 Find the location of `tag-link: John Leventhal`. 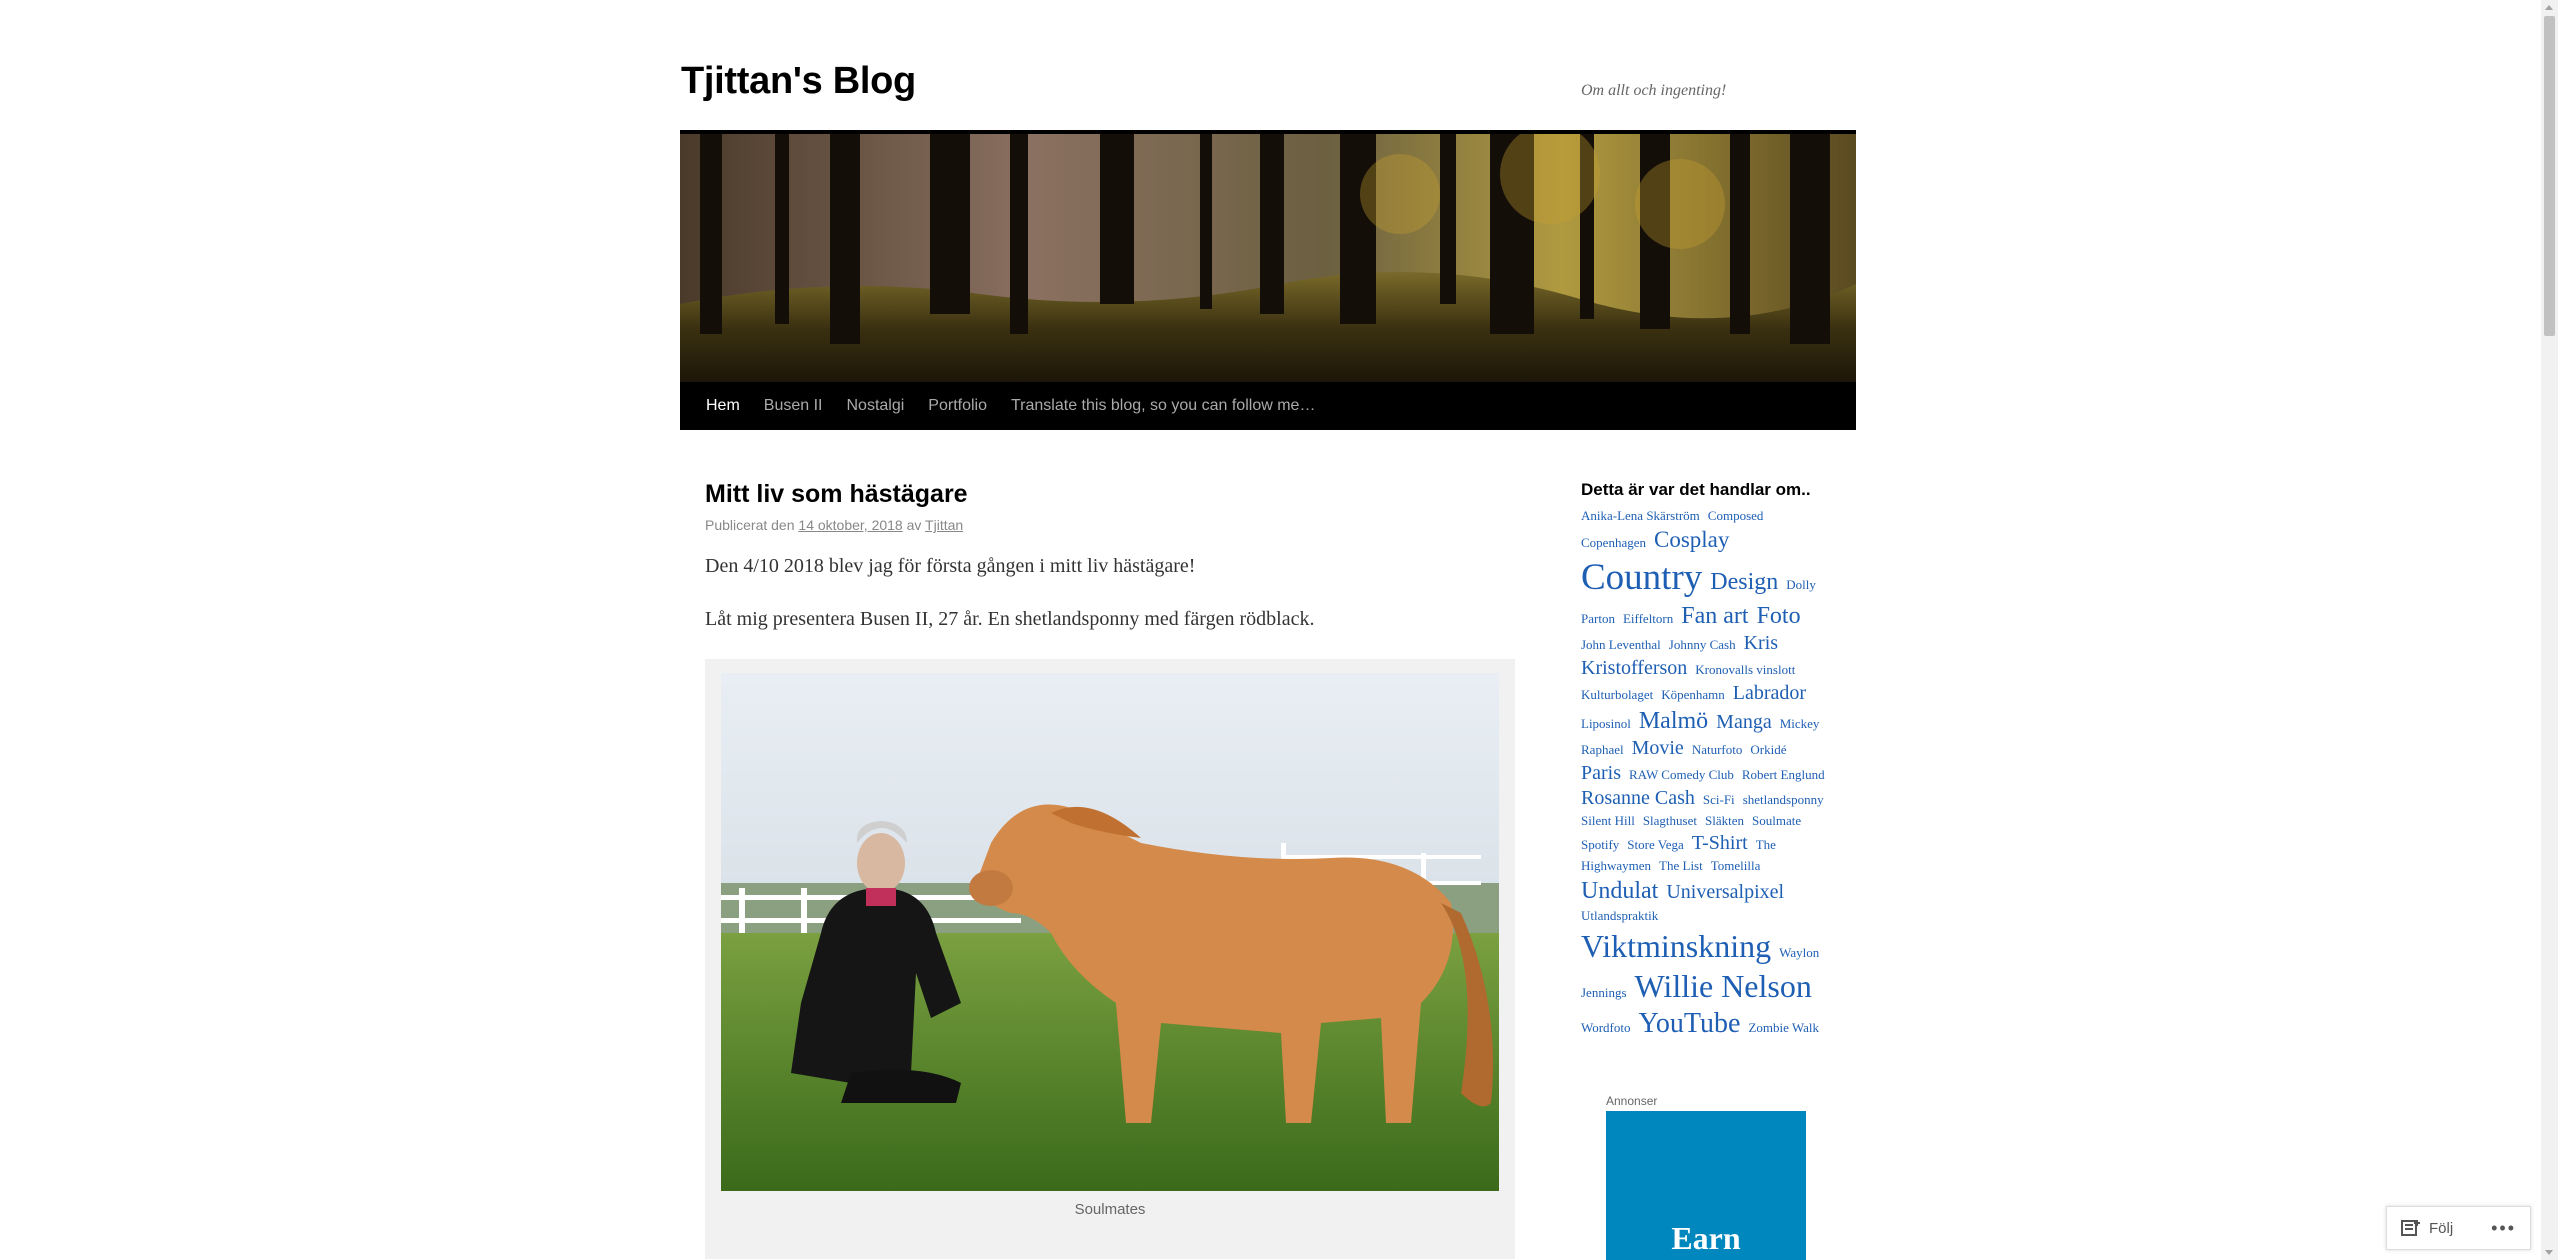

tag-link: John Leventhal is located at coordinates (1621, 644).